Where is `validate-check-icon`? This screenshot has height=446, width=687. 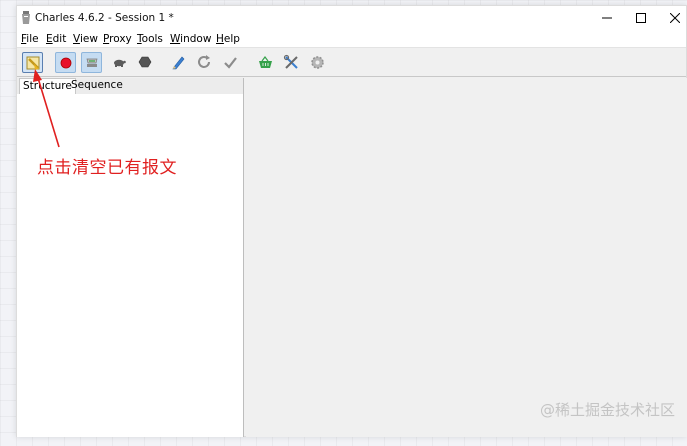
validate-check-icon is located at coordinates (230, 63).